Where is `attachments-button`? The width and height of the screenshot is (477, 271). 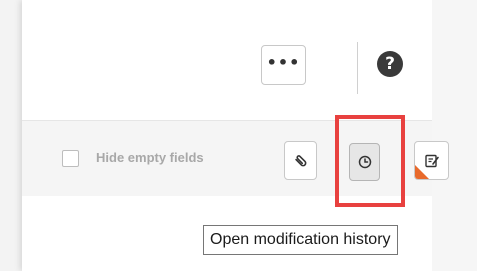 attachments-button is located at coordinates (300, 160).